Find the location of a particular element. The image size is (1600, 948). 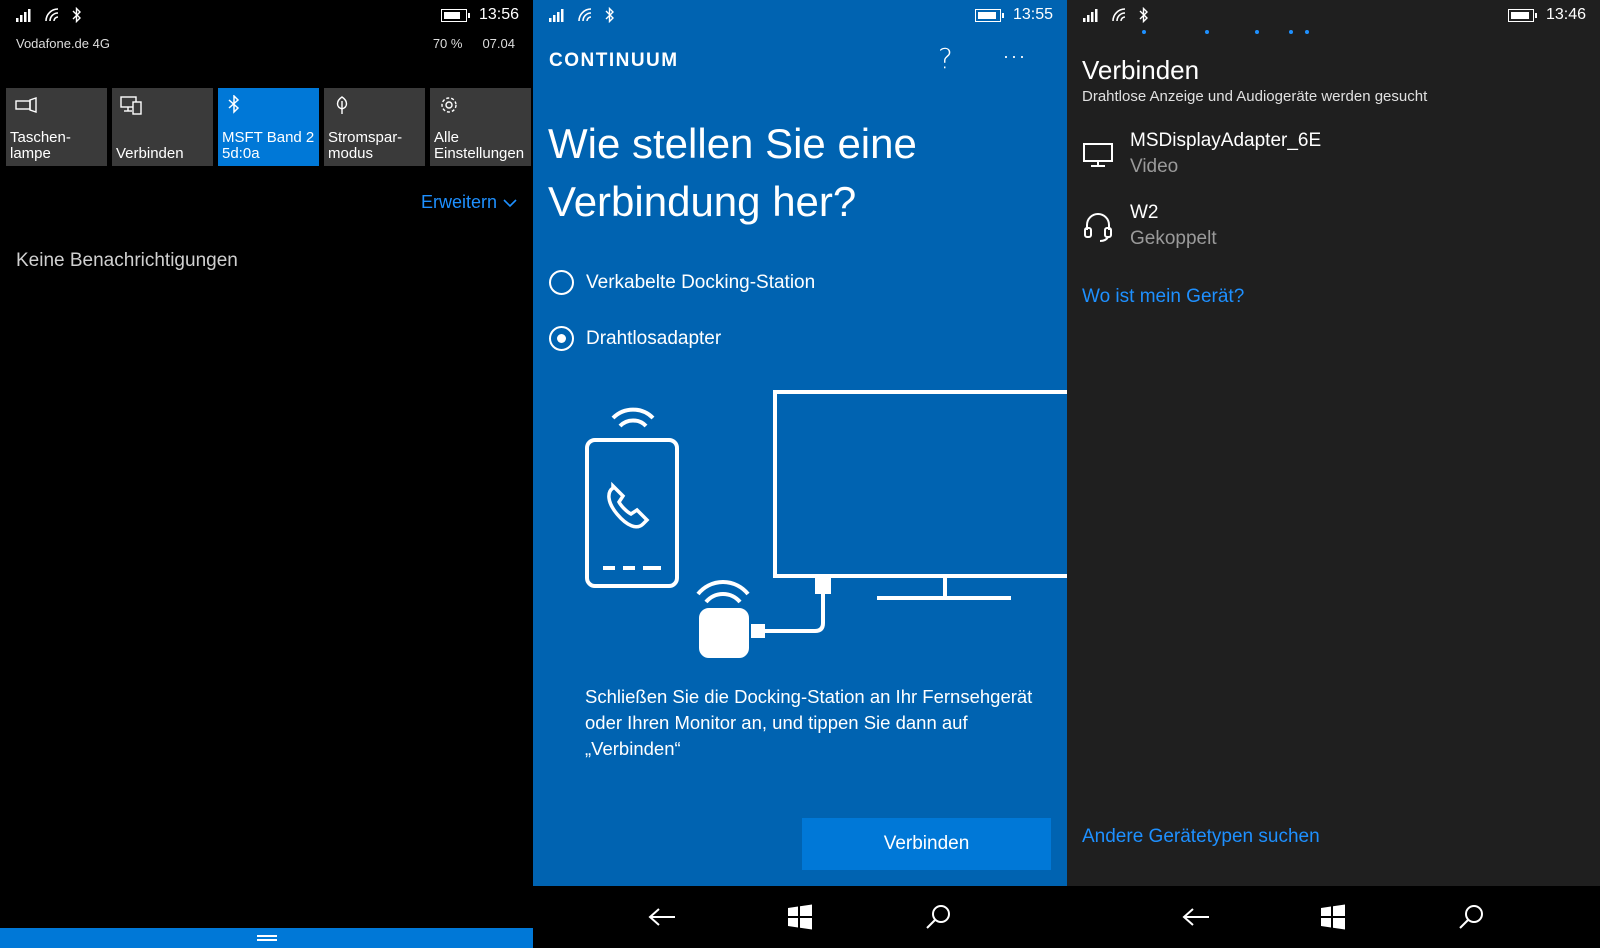

tile-label: Taschen- lampe is located at coordinates (40, 145).